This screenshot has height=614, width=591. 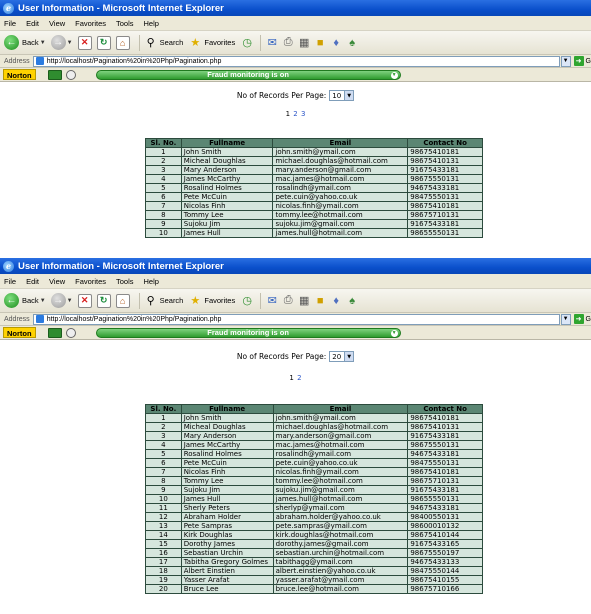 I want to click on records-select: 10 ▼, so click(x=342, y=95).